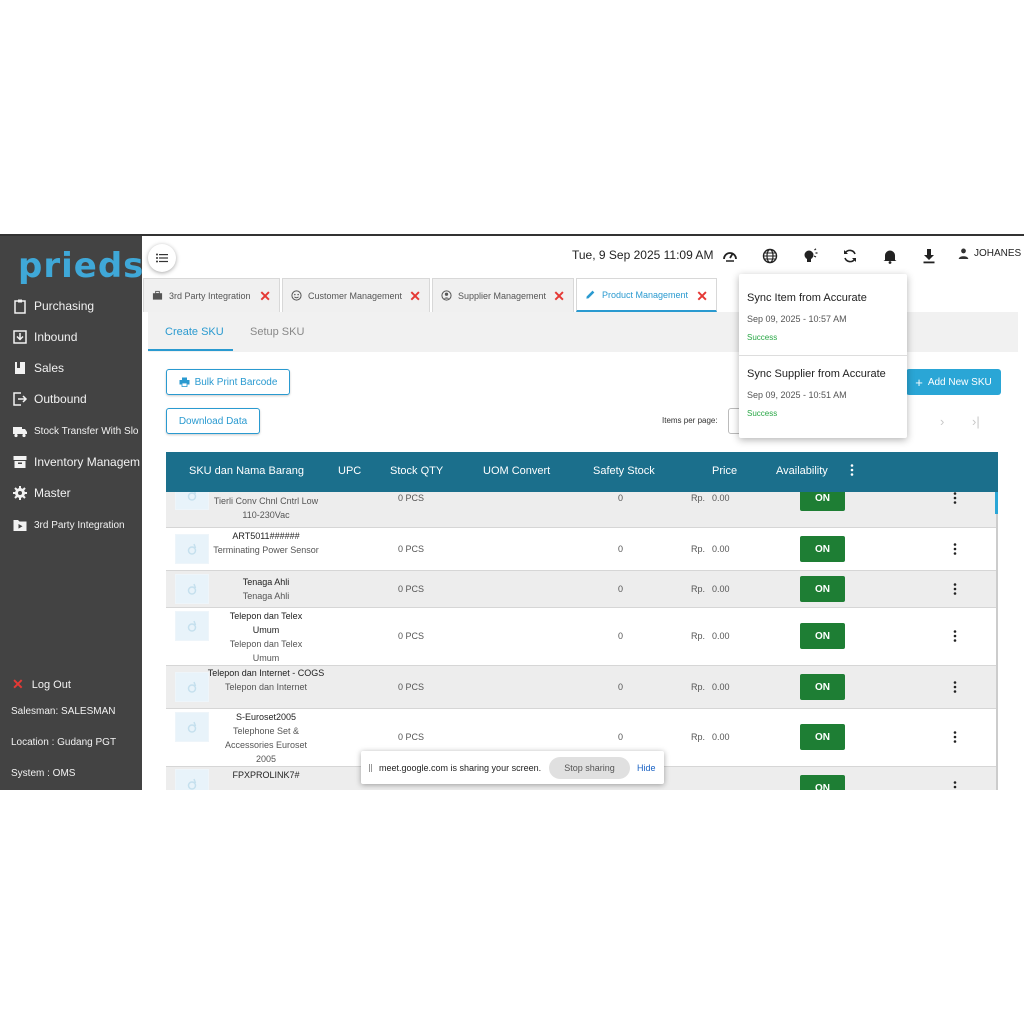 This screenshot has width=1024, height=1024. What do you see at coordinates (989, 253) in the screenshot?
I see `user-menu: JOHANES` at bounding box center [989, 253].